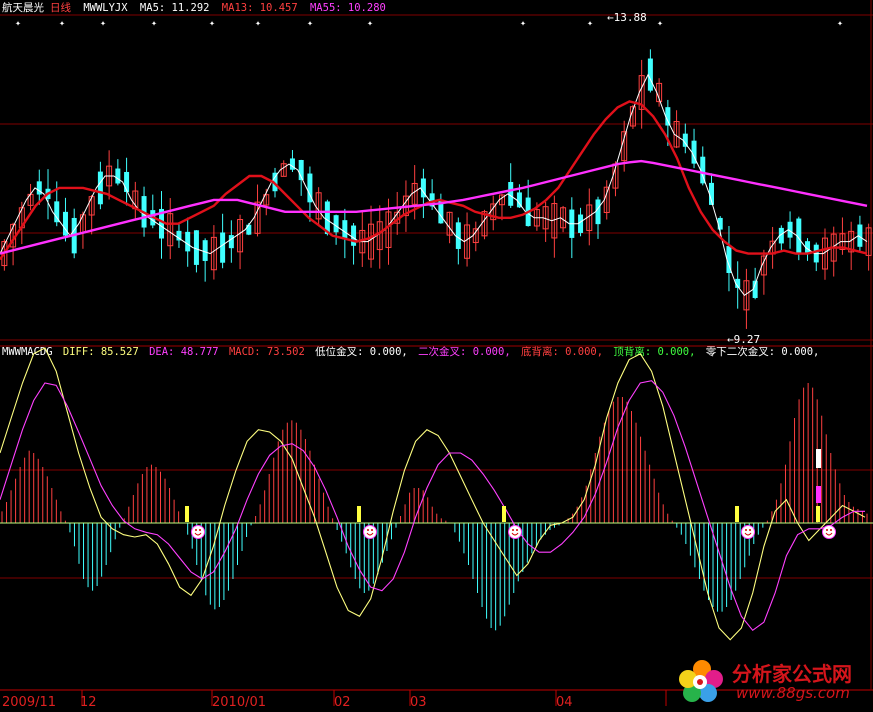 The width and height of the screenshot is (873, 712). What do you see at coordinates (29, 702) in the screenshot?
I see `x-label-2009-11: 2009/11` at bounding box center [29, 702].